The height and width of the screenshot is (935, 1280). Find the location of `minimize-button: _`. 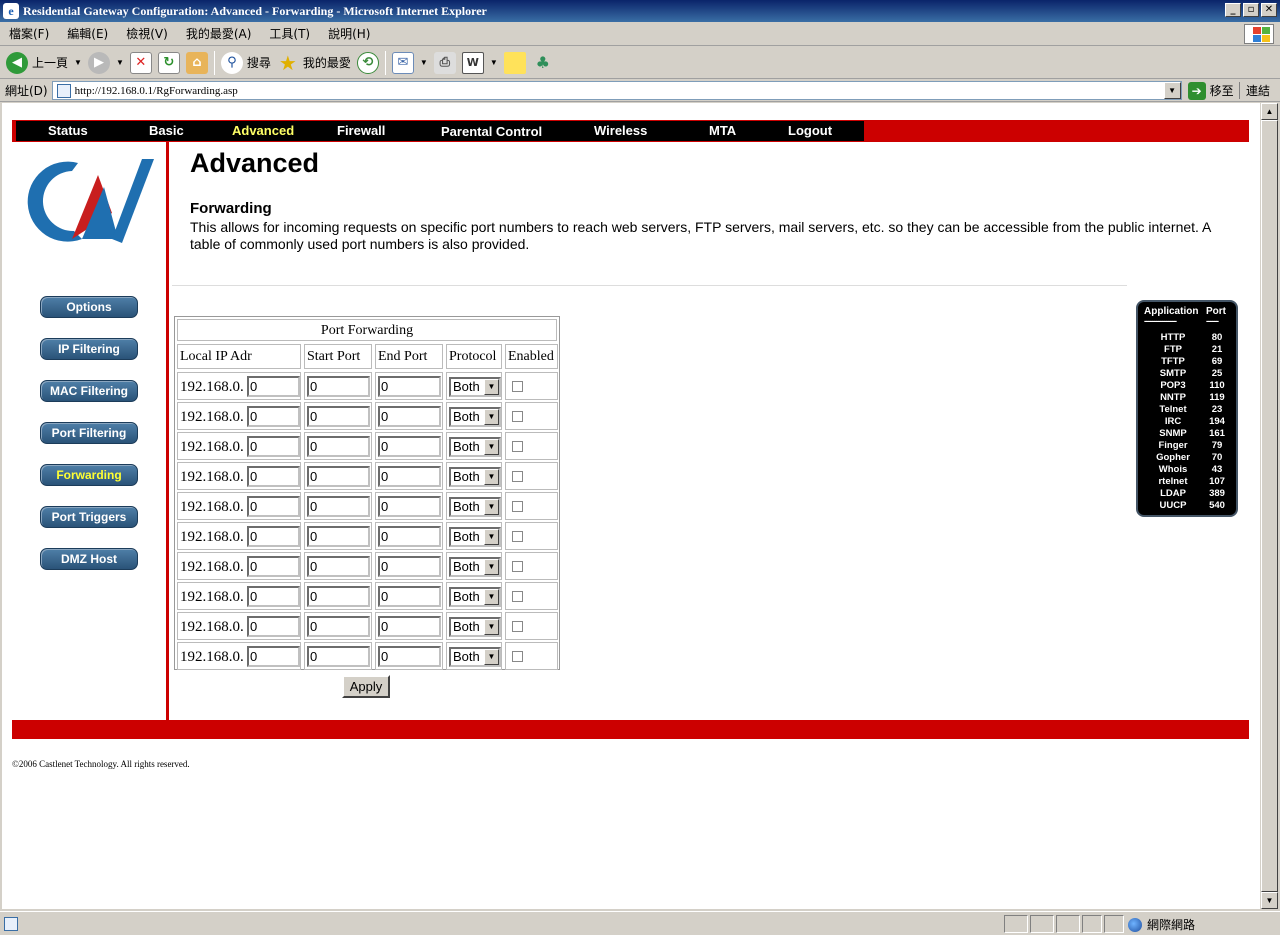

minimize-button: _ is located at coordinates (1233, 10).